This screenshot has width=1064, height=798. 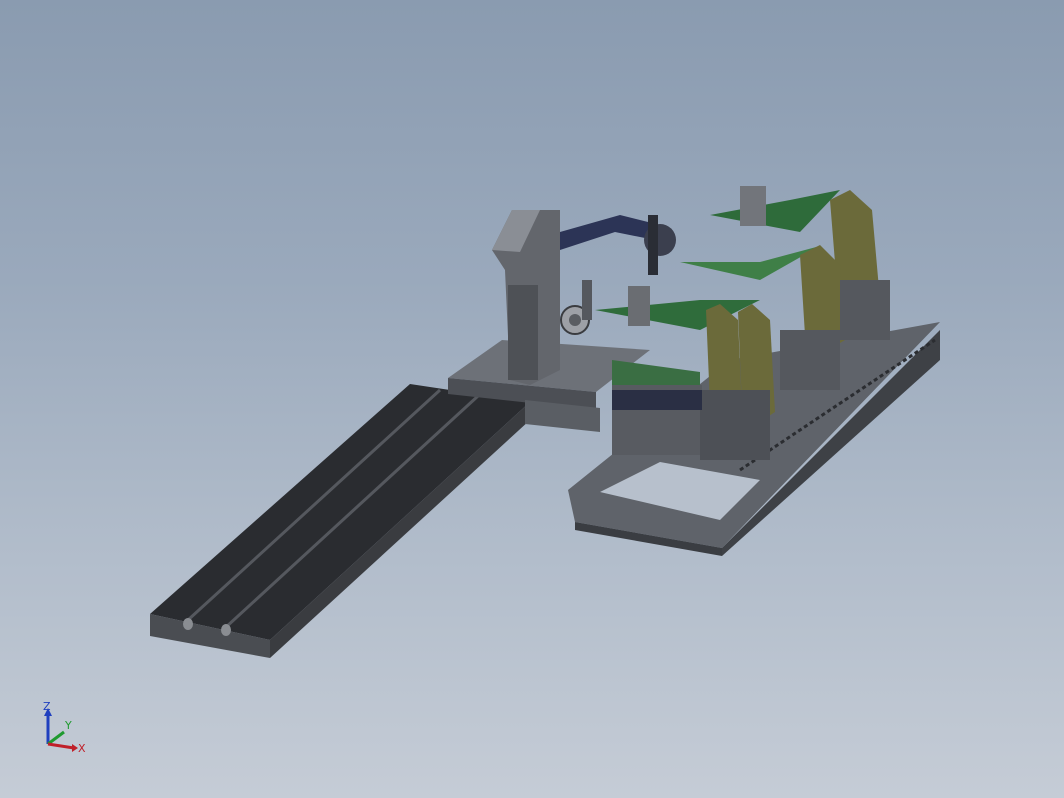 I want to click on y-axis-label: Y, so click(x=68, y=725).